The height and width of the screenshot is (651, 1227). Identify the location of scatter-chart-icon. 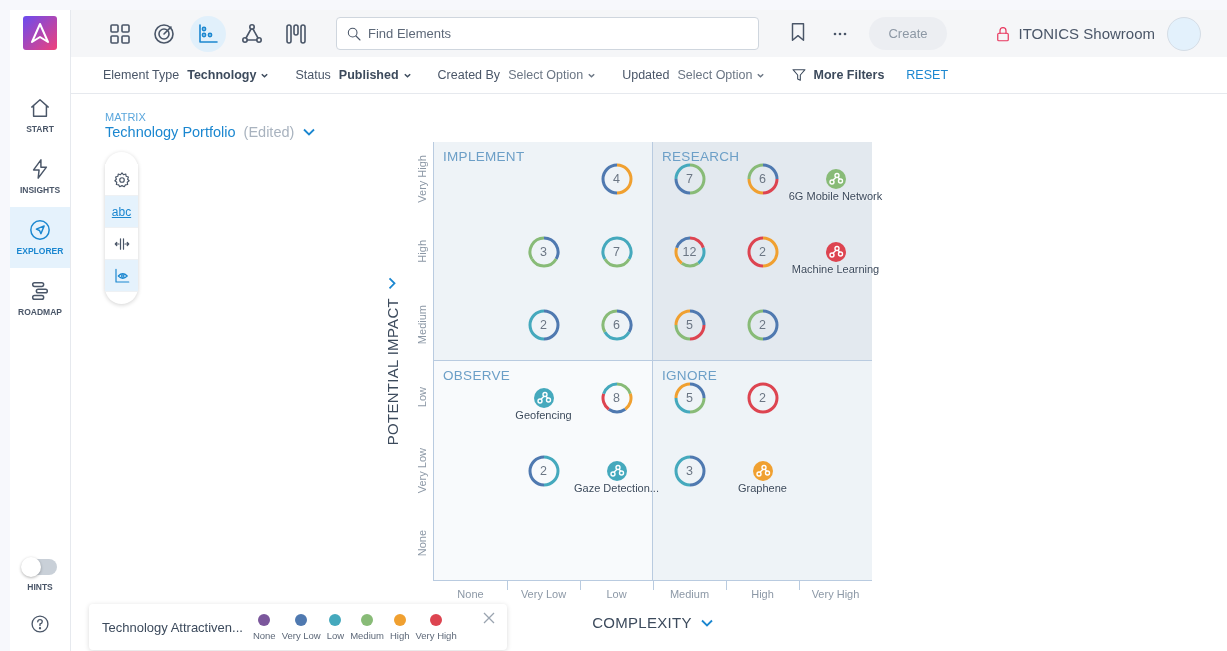
(208, 33).